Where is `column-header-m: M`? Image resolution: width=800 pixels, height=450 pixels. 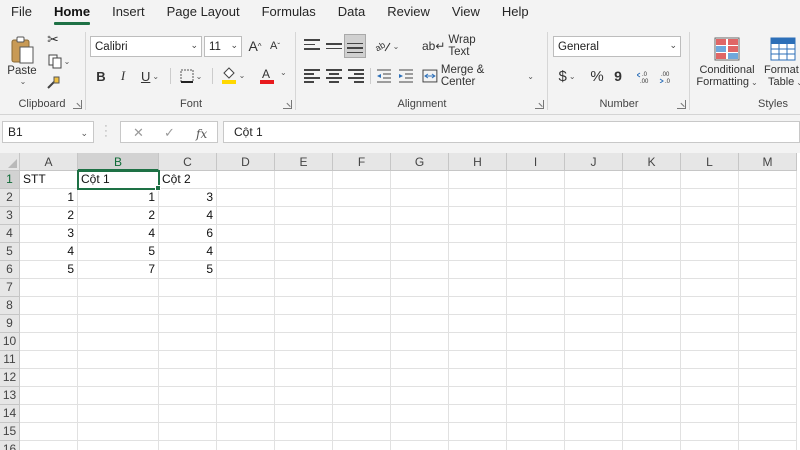 column-header-m: M is located at coordinates (768, 162).